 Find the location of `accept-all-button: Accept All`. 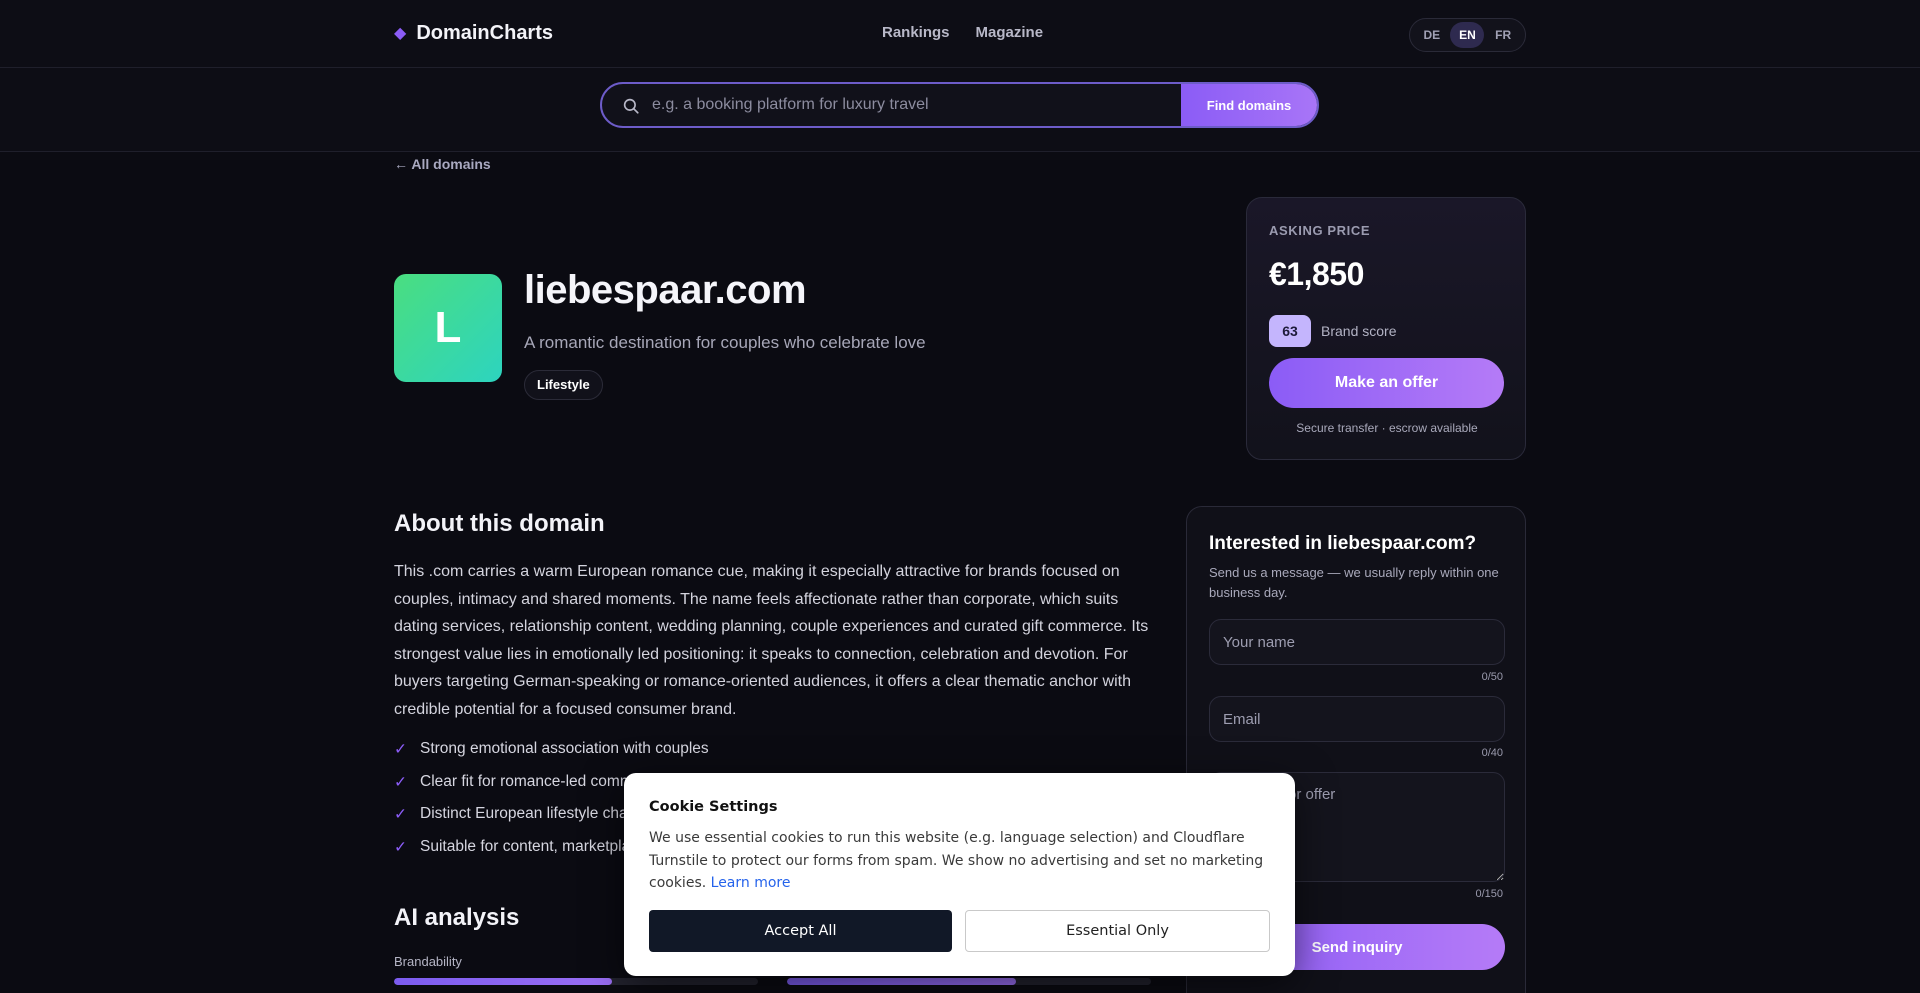

accept-all-button: Accept All is located at coordinates (800, 931).